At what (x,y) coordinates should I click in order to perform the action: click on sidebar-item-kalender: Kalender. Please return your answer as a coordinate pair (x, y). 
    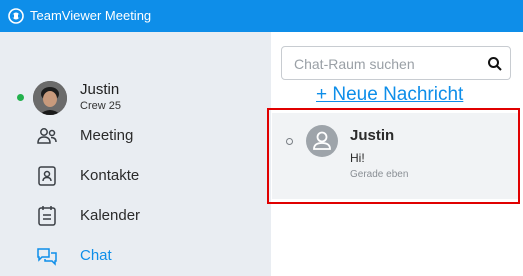
    Looking at the image, I should click on (135, 216).